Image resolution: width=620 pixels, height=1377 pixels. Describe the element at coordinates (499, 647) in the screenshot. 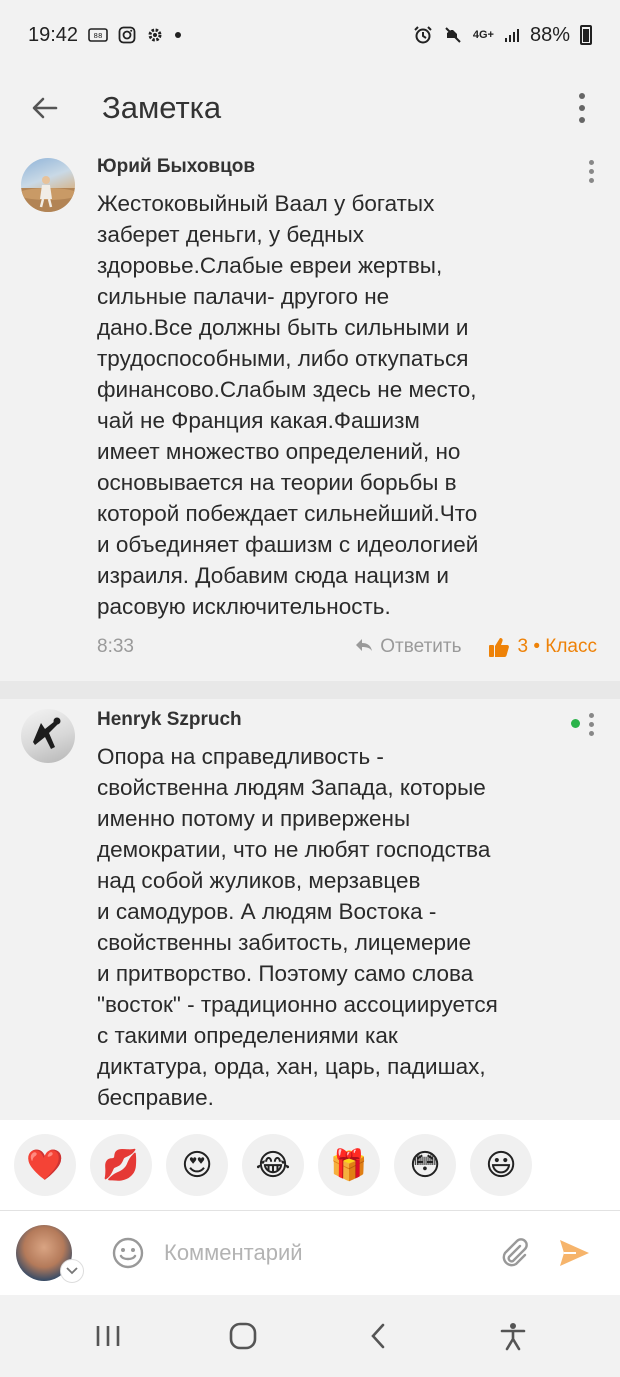

I see `thumbs-up-icon` at that location.